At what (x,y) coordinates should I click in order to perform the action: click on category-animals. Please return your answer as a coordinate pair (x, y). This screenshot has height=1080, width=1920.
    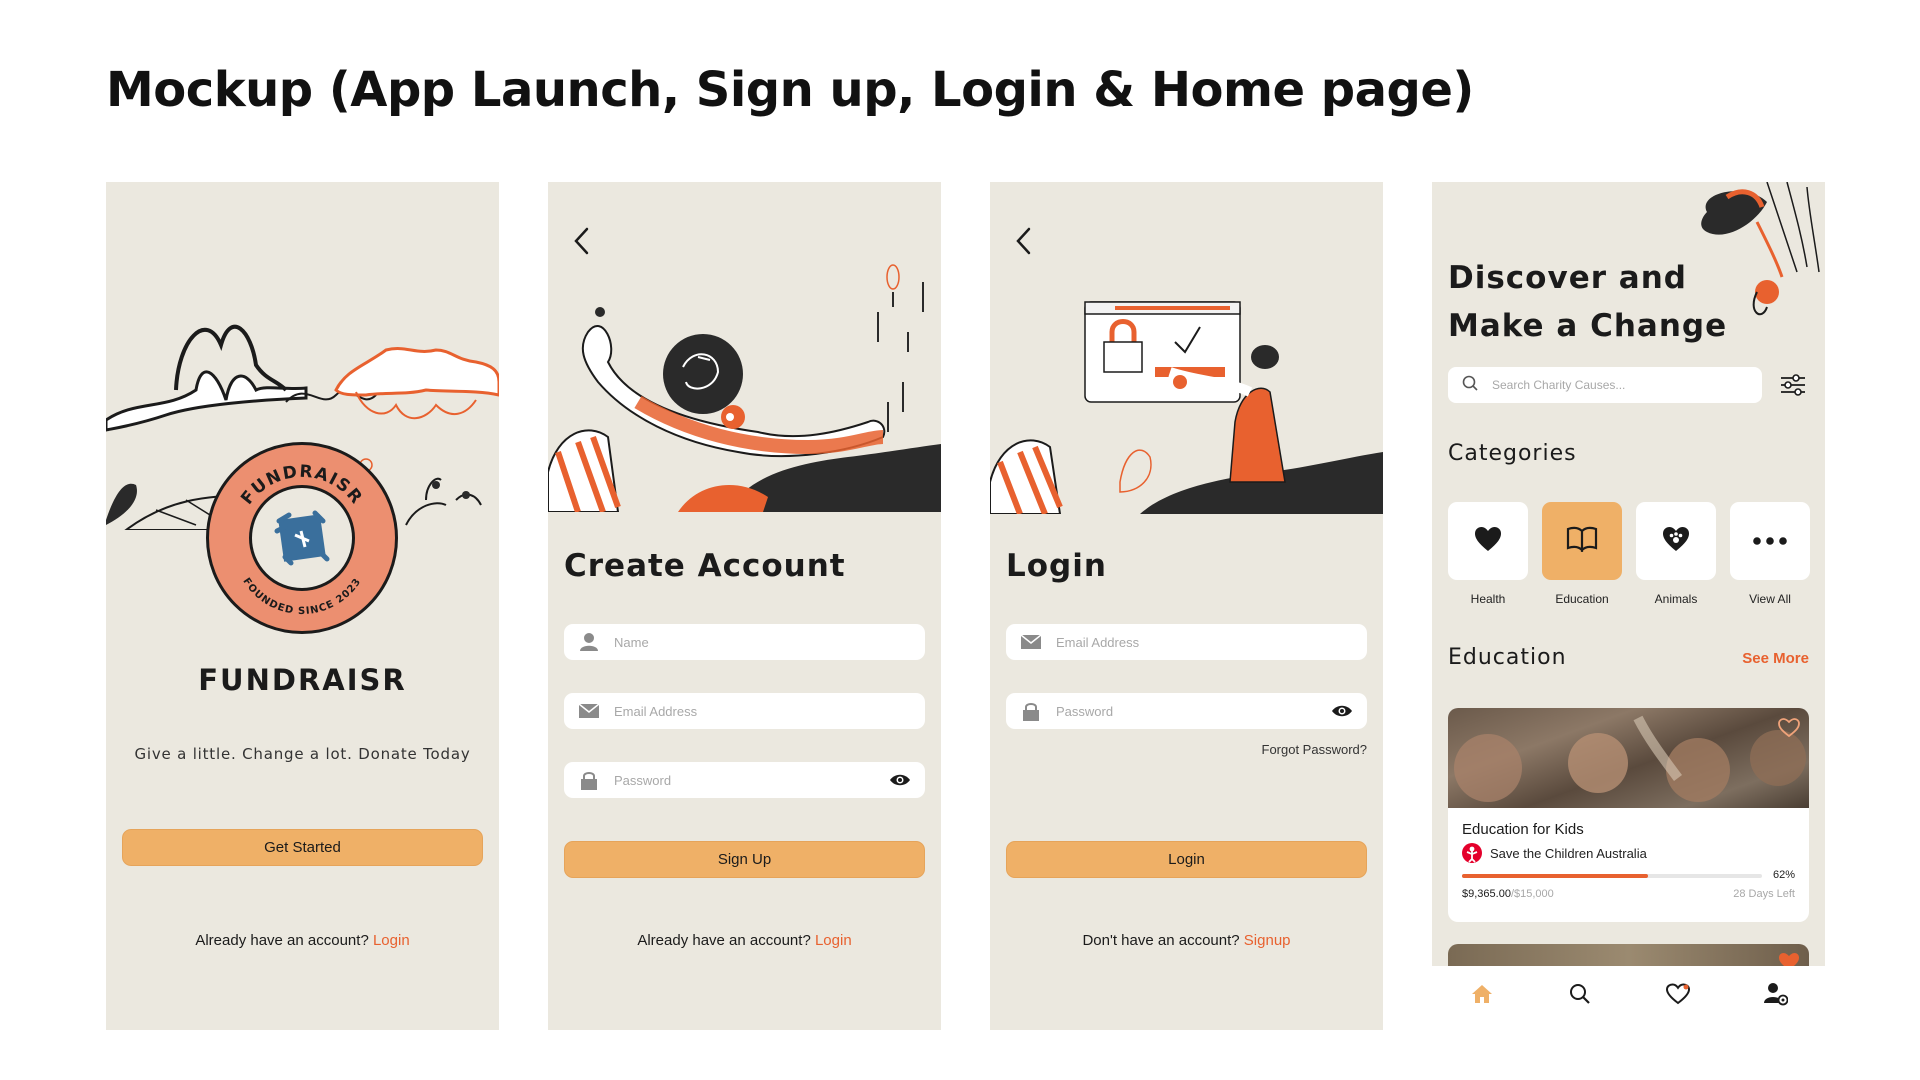
    Looking at the image, I should click on (1676, 541).